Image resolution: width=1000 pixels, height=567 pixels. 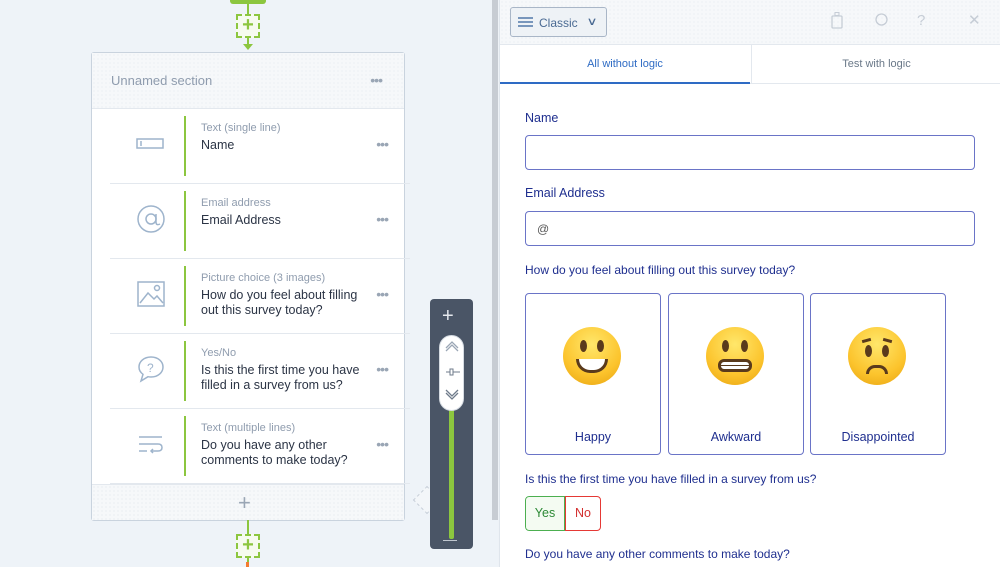 I want to click on smiling-face-icon, so click(x=592, y=356).